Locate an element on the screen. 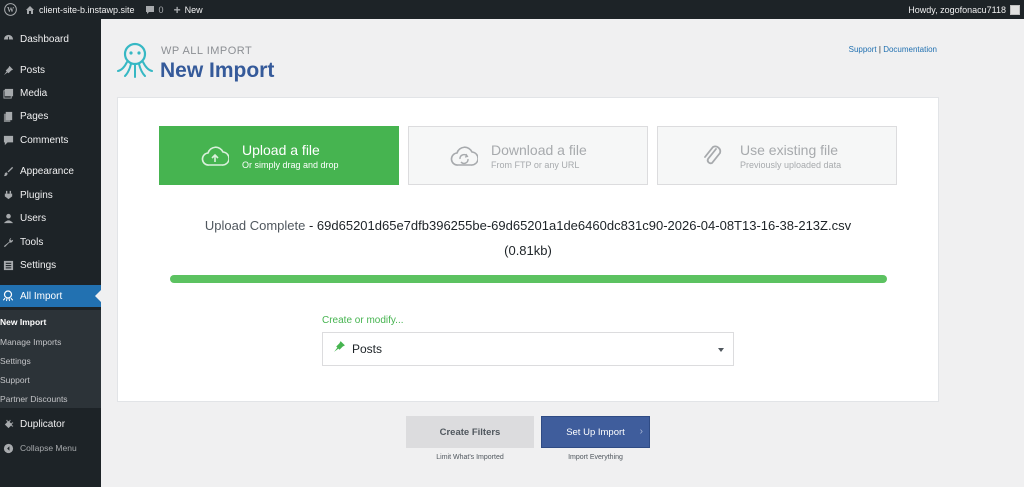  settings-icon is located at coordinates (8, 265).